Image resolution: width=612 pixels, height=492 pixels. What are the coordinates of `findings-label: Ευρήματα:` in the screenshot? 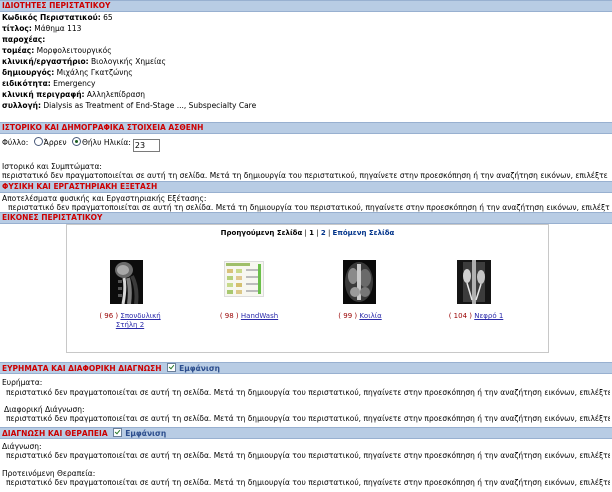 It's located at (22, 382).